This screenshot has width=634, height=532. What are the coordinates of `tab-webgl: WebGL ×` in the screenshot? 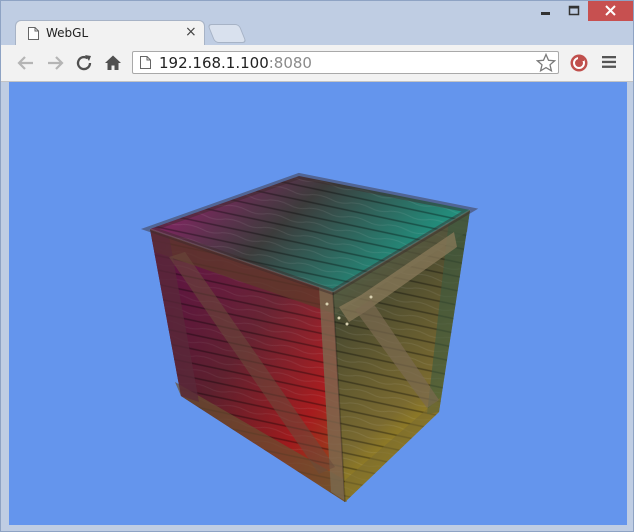 It's located at (110, 33).